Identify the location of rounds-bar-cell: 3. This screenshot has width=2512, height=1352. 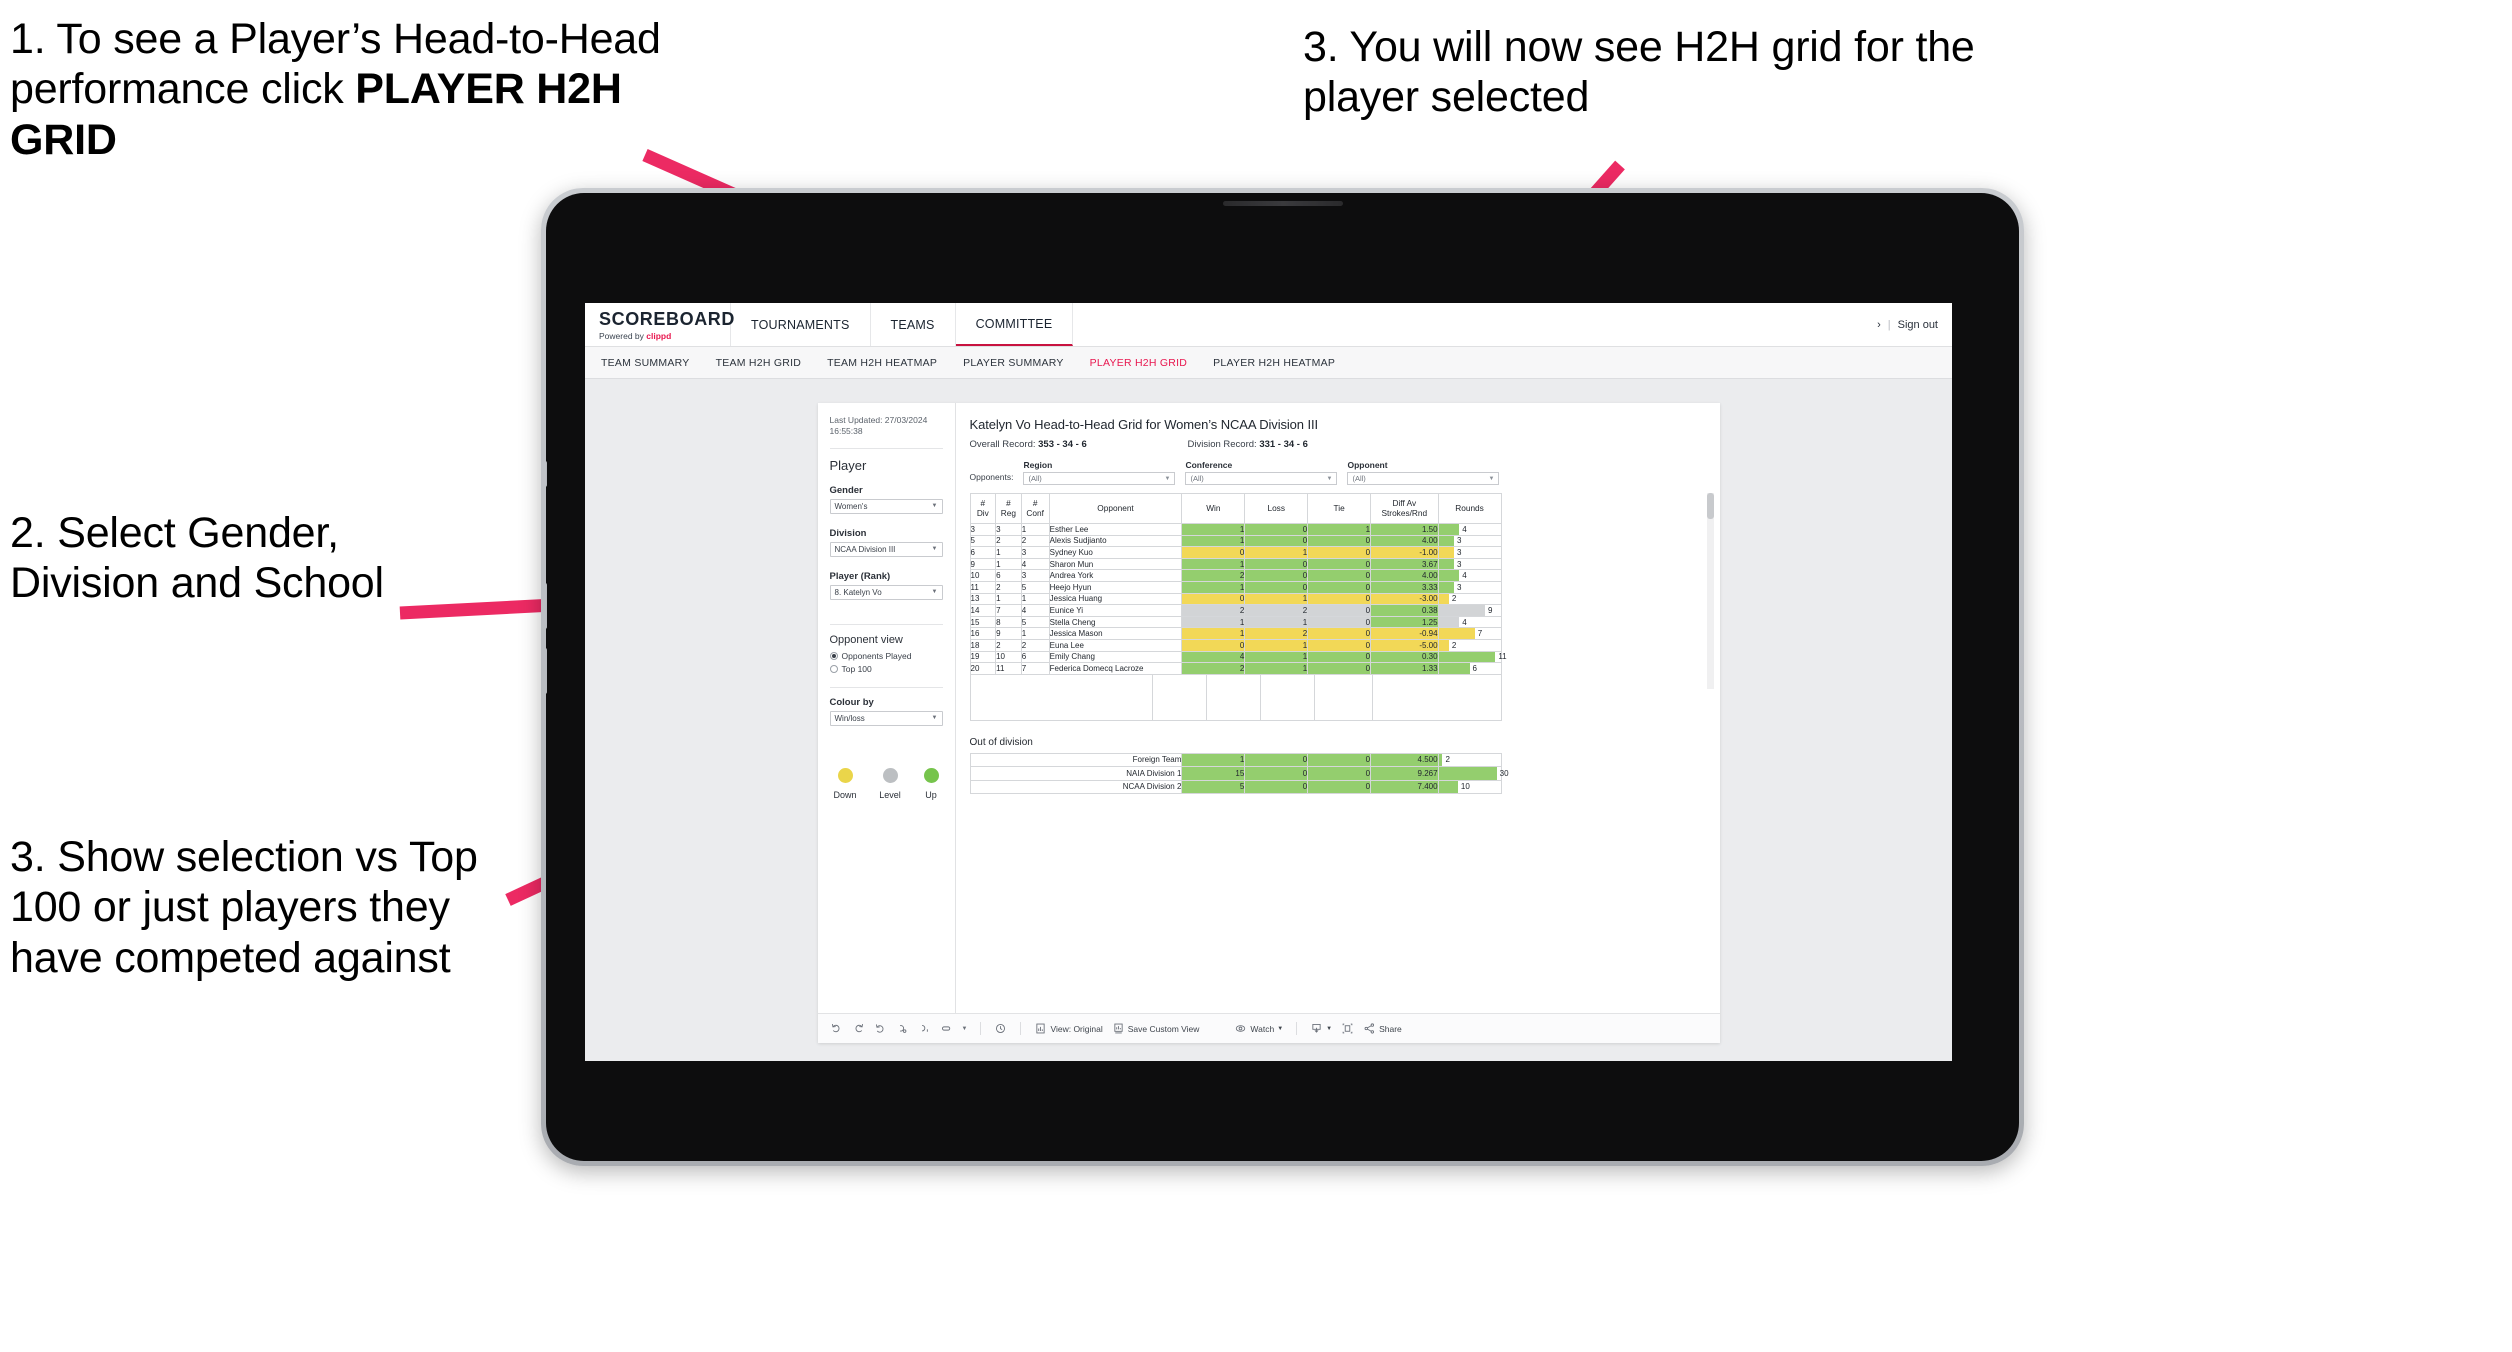
(1469, 564).